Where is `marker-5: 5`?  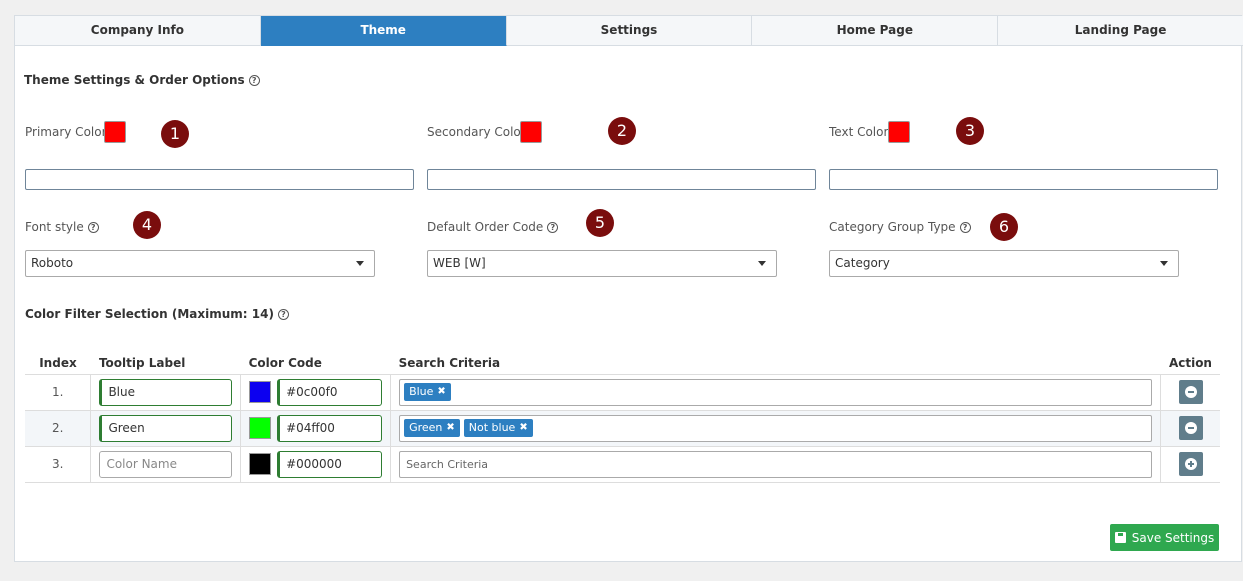 marker-5: 5 is located at coordinates (600, 223).